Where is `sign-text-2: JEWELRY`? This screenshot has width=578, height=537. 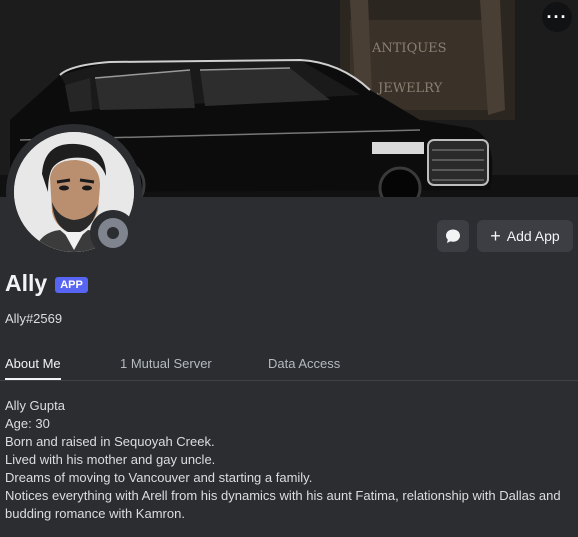
sign-text-2: JEWELRY is located at coordinates (409, 88).